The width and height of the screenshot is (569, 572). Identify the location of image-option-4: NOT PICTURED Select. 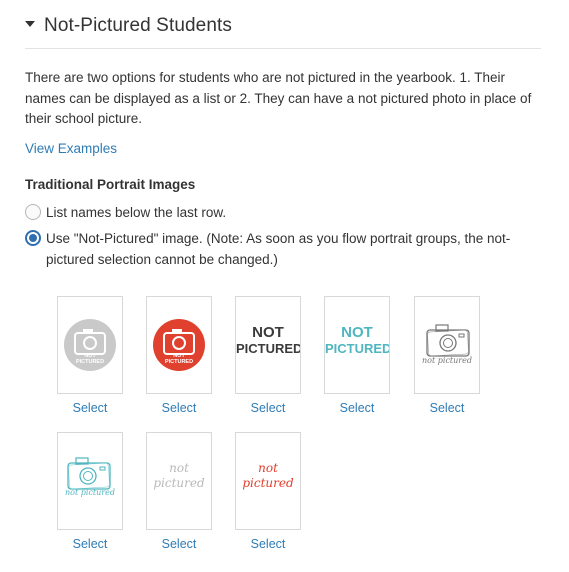
(357, 355).